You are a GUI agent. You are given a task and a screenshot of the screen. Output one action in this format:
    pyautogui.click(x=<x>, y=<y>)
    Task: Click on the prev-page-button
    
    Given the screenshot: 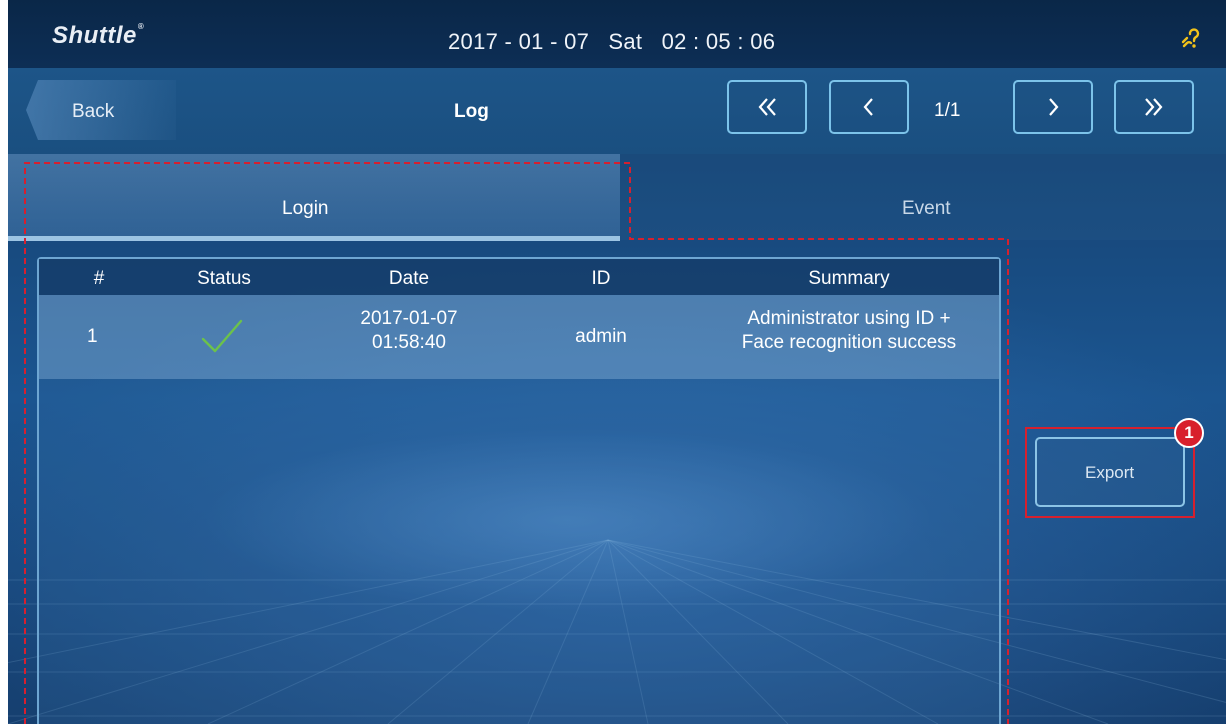 What is the action you would take?
    pyautogui.click(x=869, y=107)
    